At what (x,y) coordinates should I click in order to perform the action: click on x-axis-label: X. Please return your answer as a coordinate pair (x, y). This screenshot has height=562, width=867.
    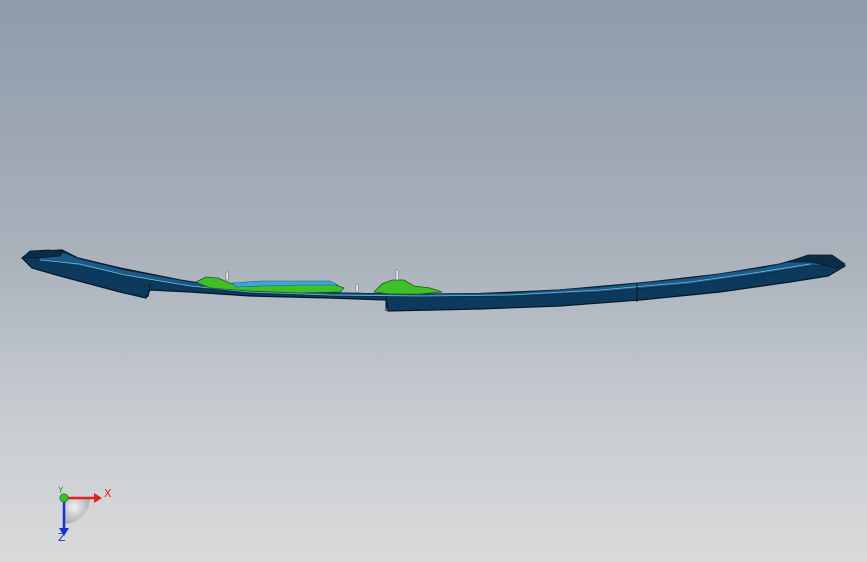
    Looking at the image, I should click on (108, 493).